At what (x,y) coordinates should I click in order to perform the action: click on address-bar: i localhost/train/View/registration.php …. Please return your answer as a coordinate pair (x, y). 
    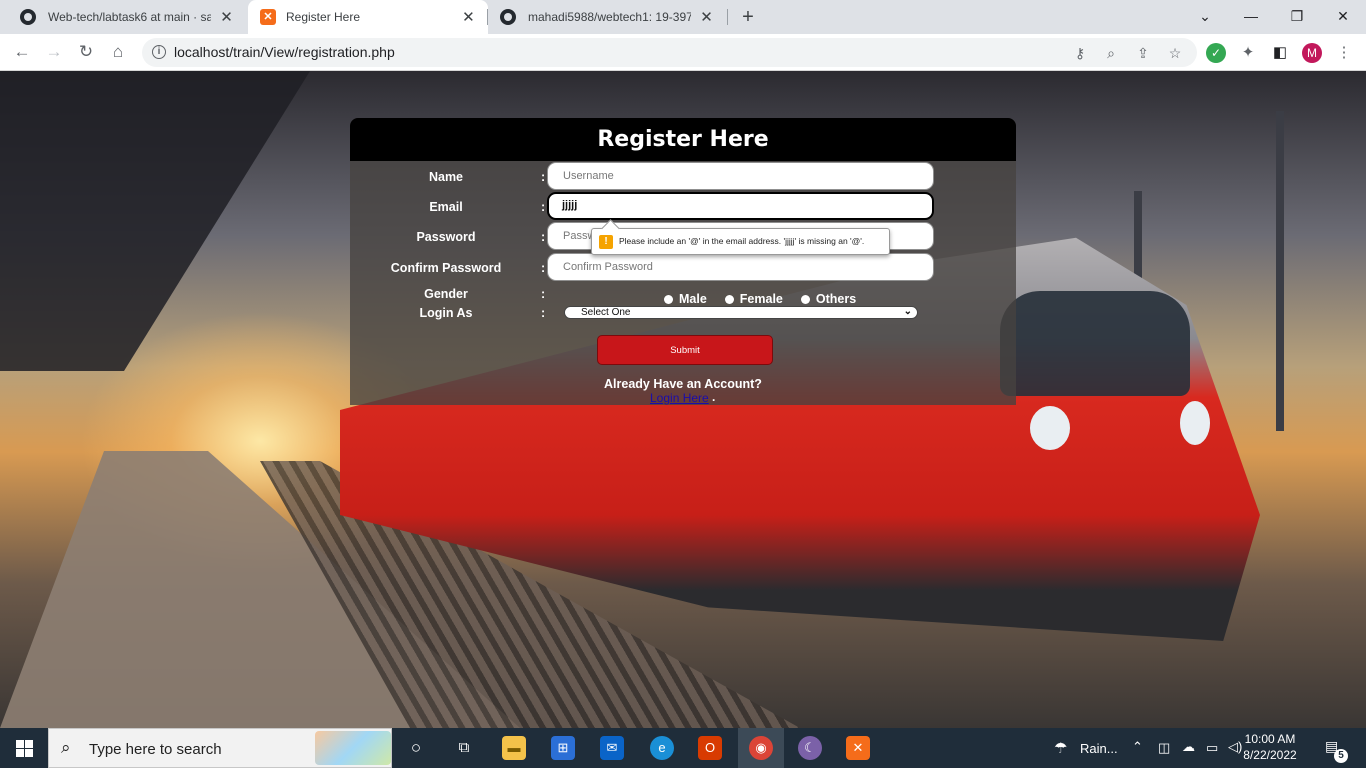
    Looking at the image, I should click on (669, 52).